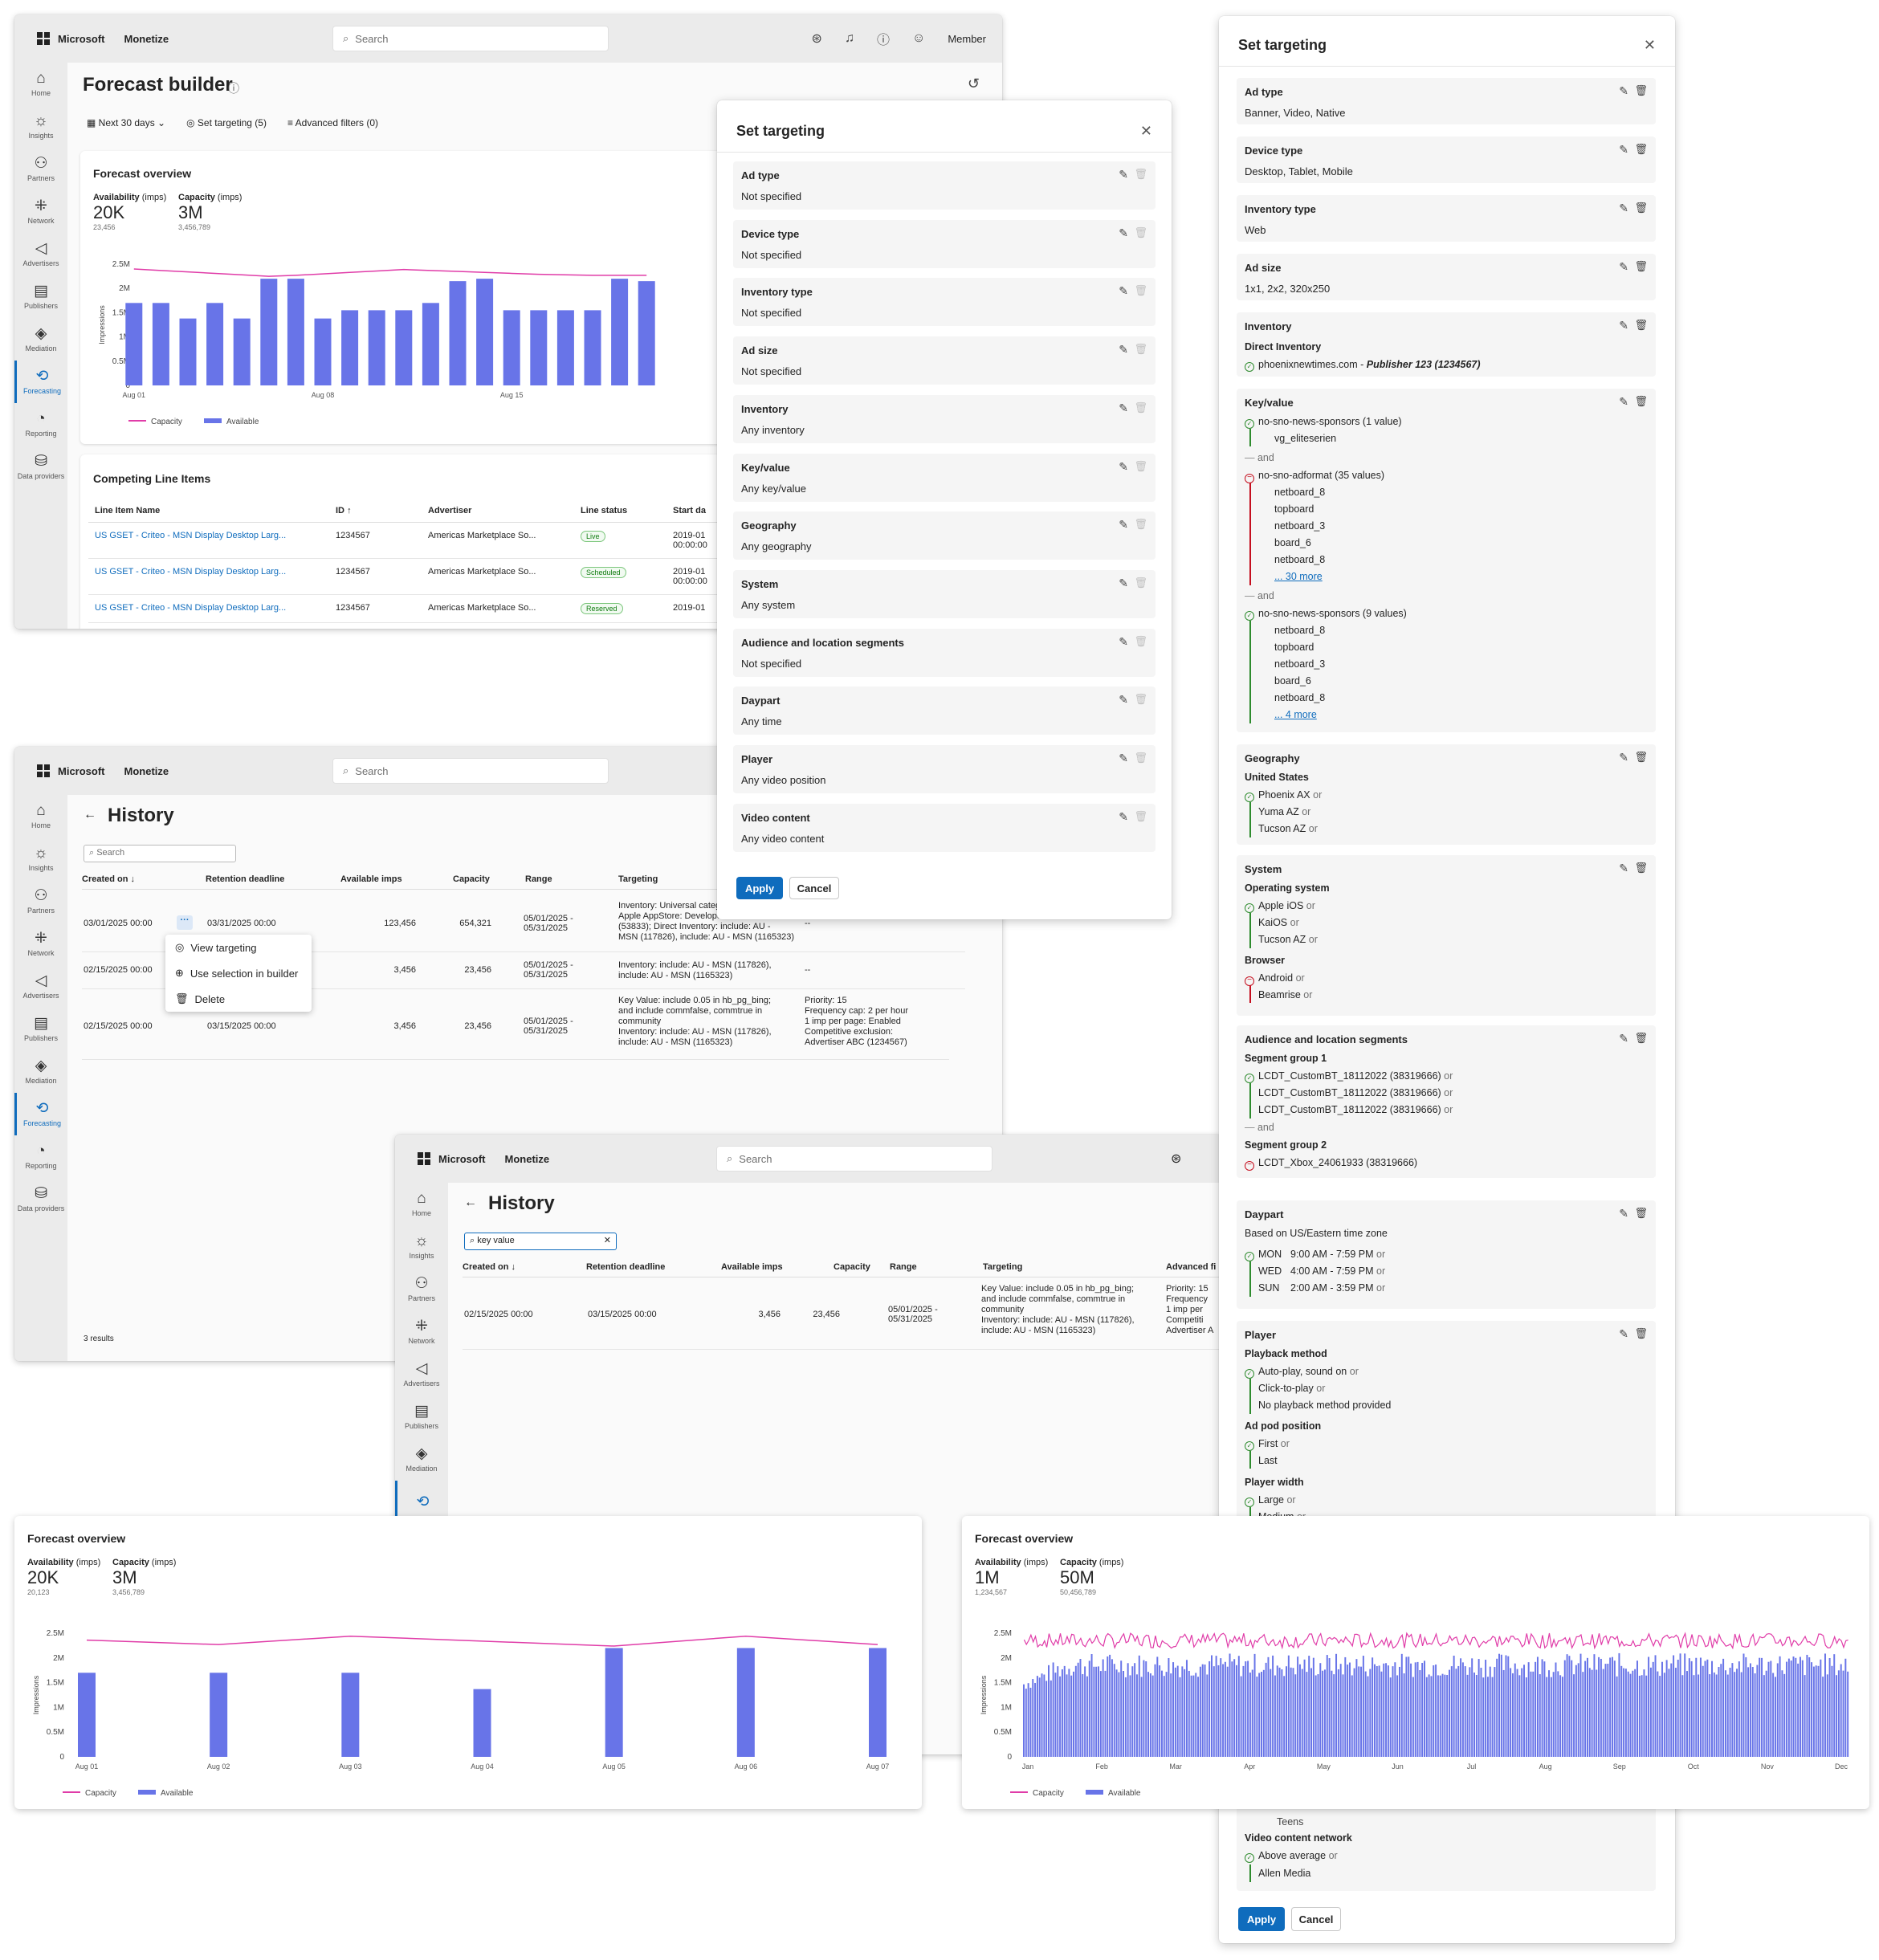  I want to click on menu-use-selection: ⊕ Use selection in builder, so click(238, 973).